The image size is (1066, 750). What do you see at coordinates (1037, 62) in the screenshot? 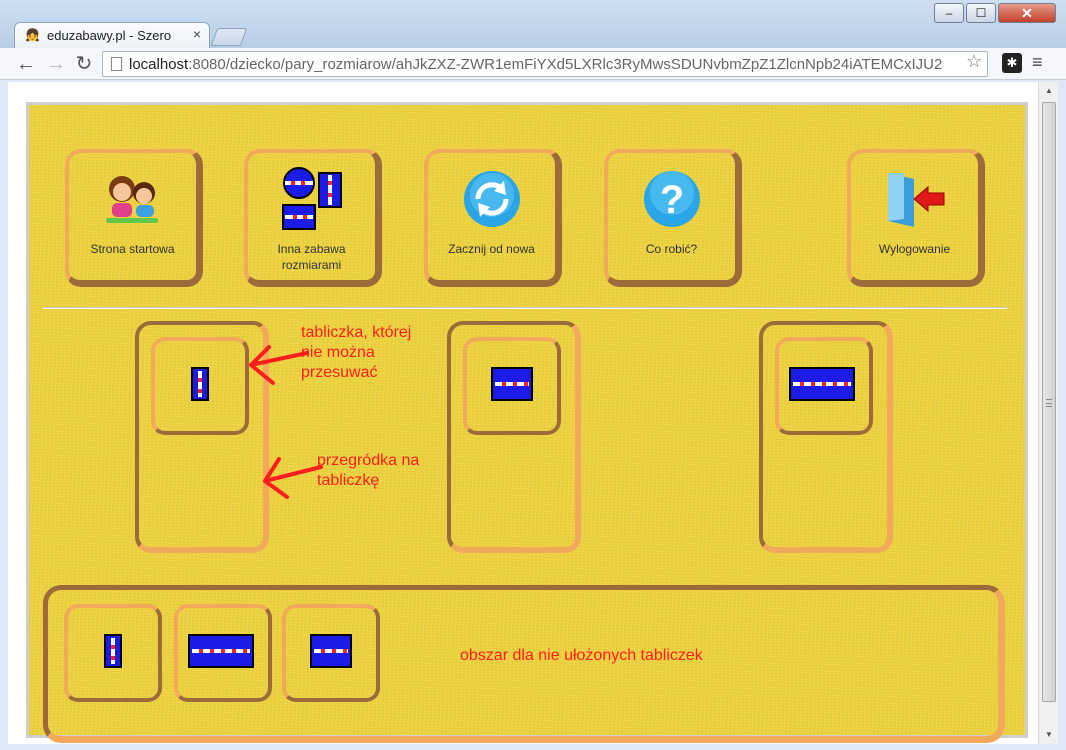
I see `browser-menu-icon: ≡` at bounding box center [1037, 62].